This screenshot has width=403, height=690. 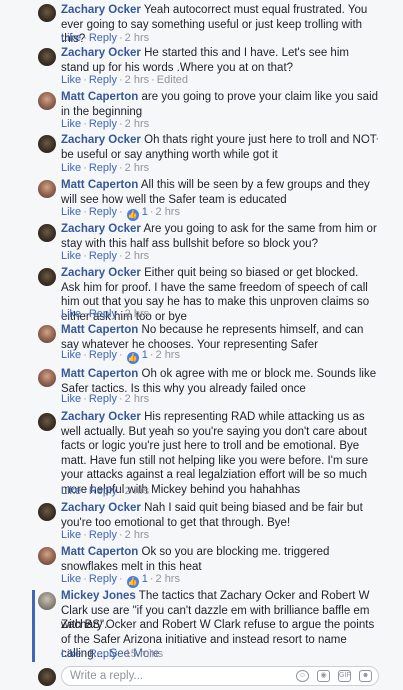 What do you see at coordinates (373, 139) in the screenshot?
I see `more-options-icon: ⋯` at bounding box center [373, 139].